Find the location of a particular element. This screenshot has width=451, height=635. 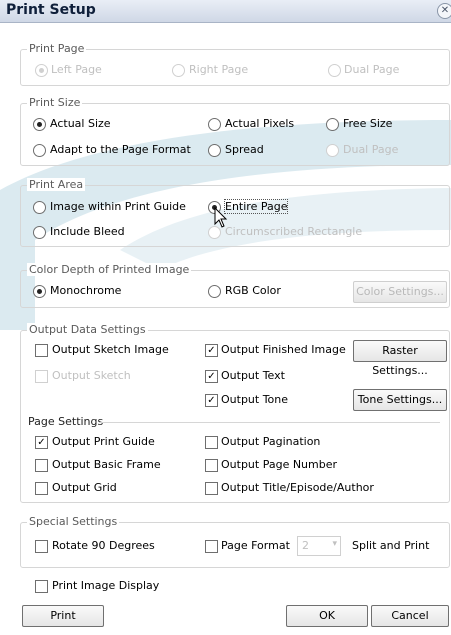

print-image-display-checkbox is located at coordinates (41, 586).